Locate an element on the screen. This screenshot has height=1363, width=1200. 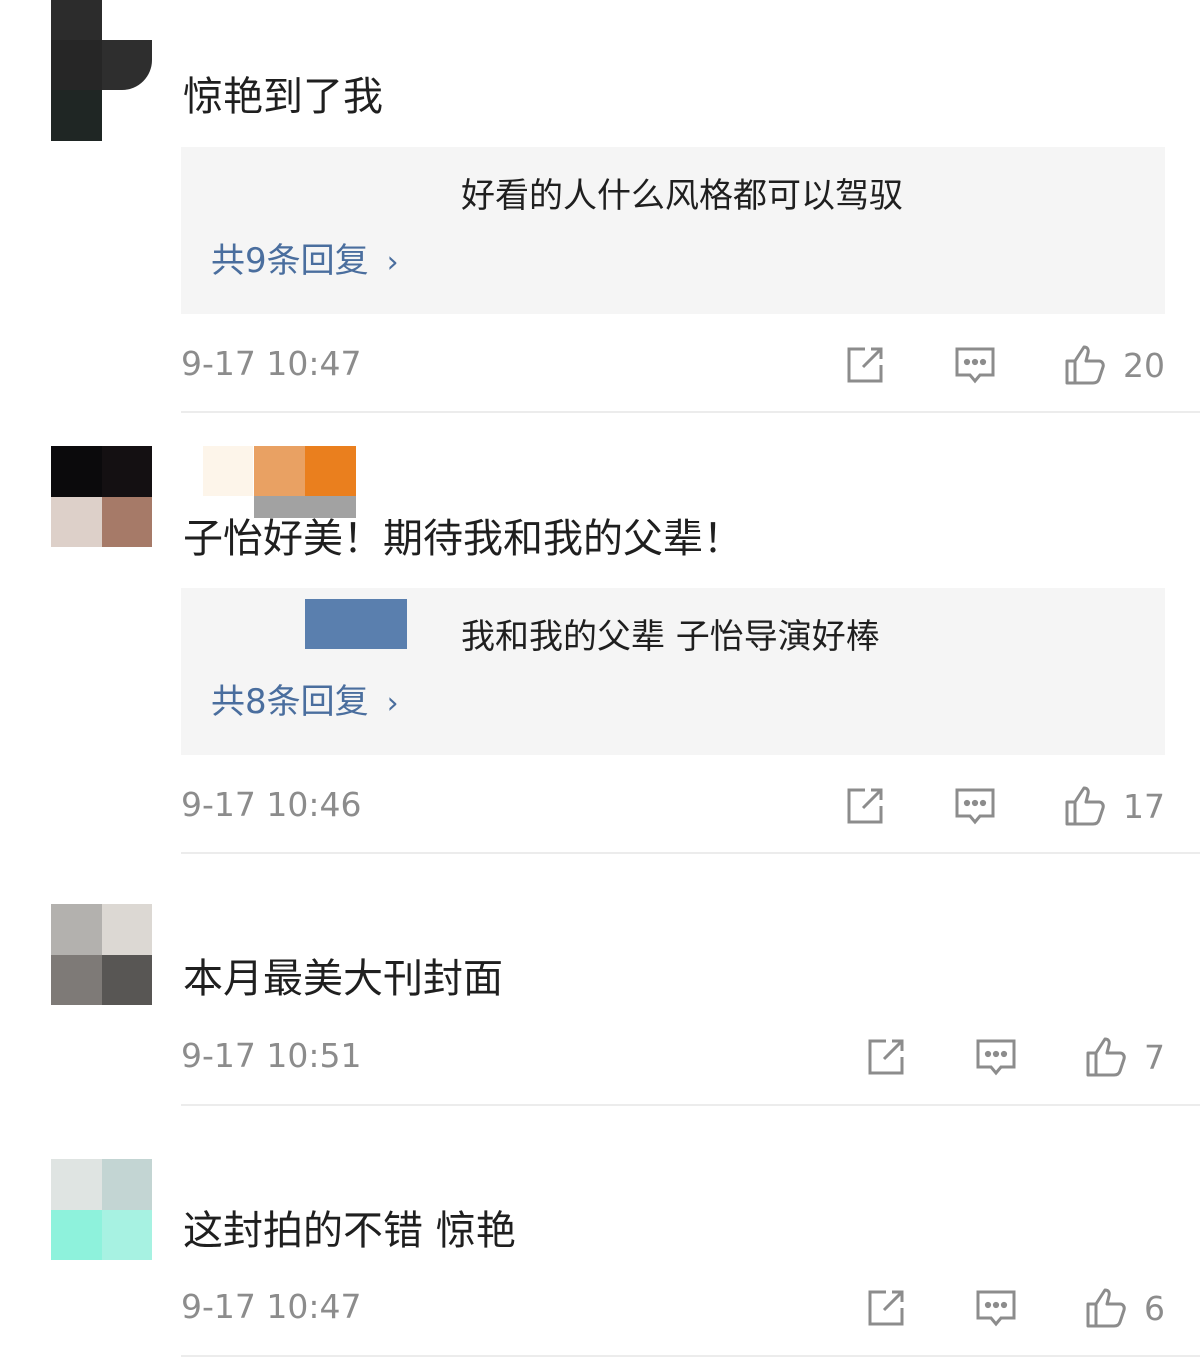
reply-count-label: 共8条回复 is located at coordinates (290, 702).